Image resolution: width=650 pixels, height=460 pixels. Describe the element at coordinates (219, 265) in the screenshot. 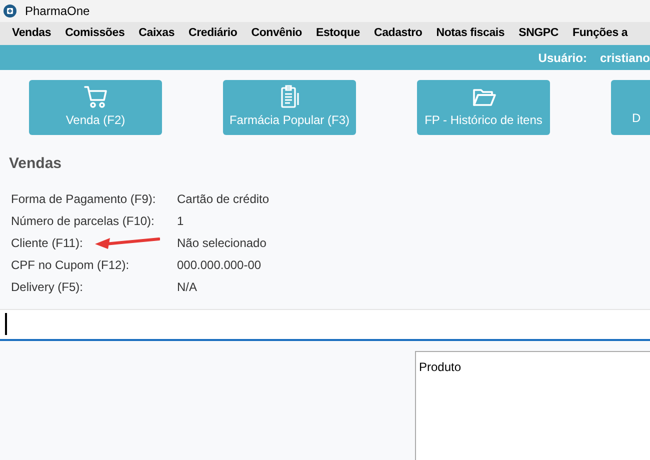

I see `field-value: 000.000.000-00` at that location.